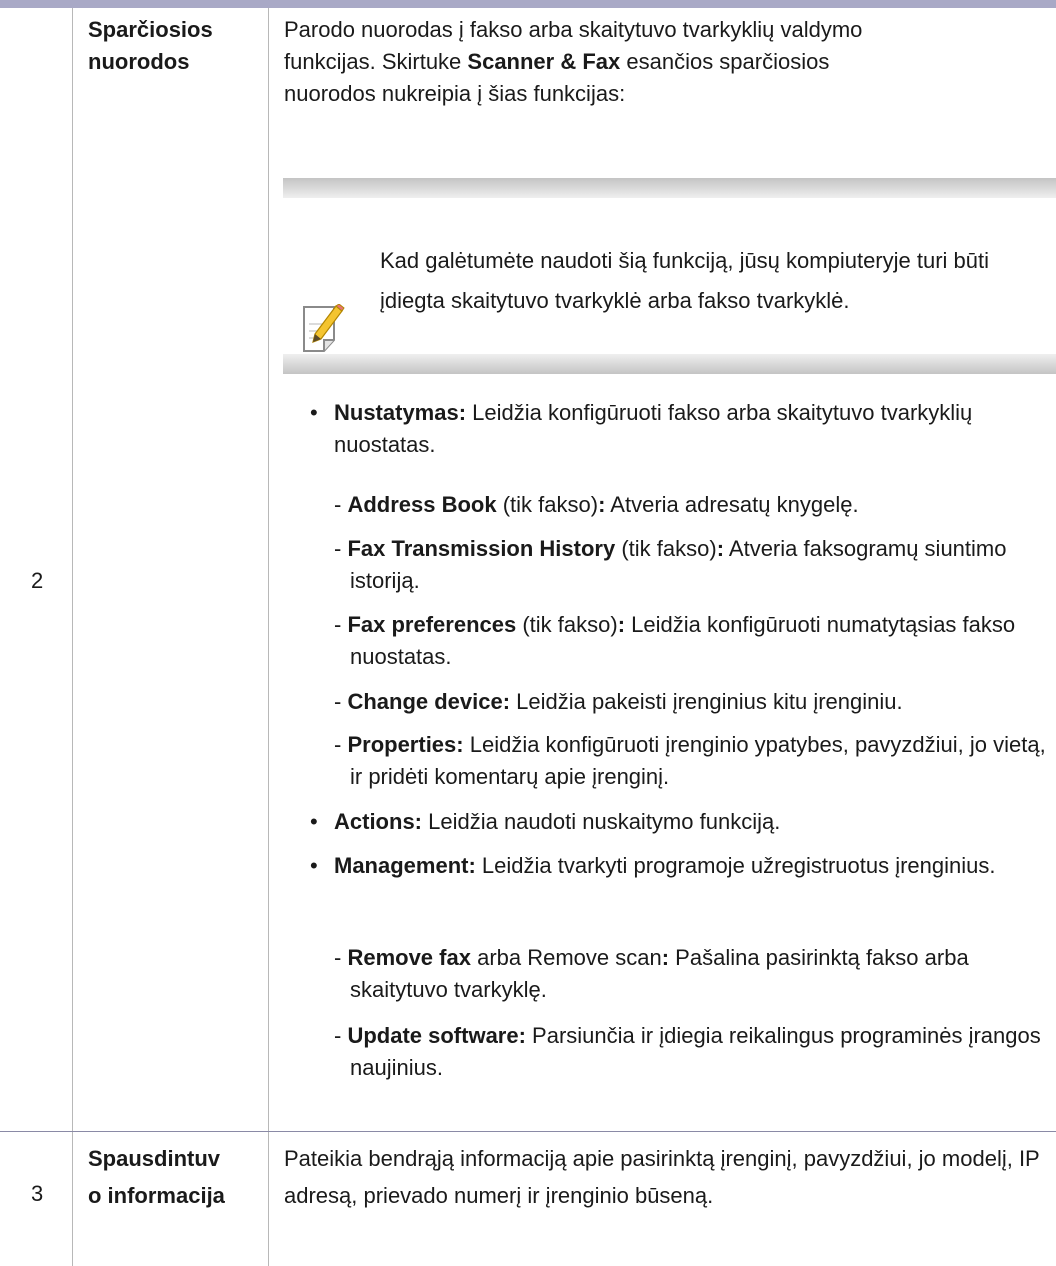 Image resolution: width=1056 pixels, height=1266 pixels. Describe the element at coordinates (544, 61) in the screenshot. I see `tab-name: Scanner & Fax` at that location.